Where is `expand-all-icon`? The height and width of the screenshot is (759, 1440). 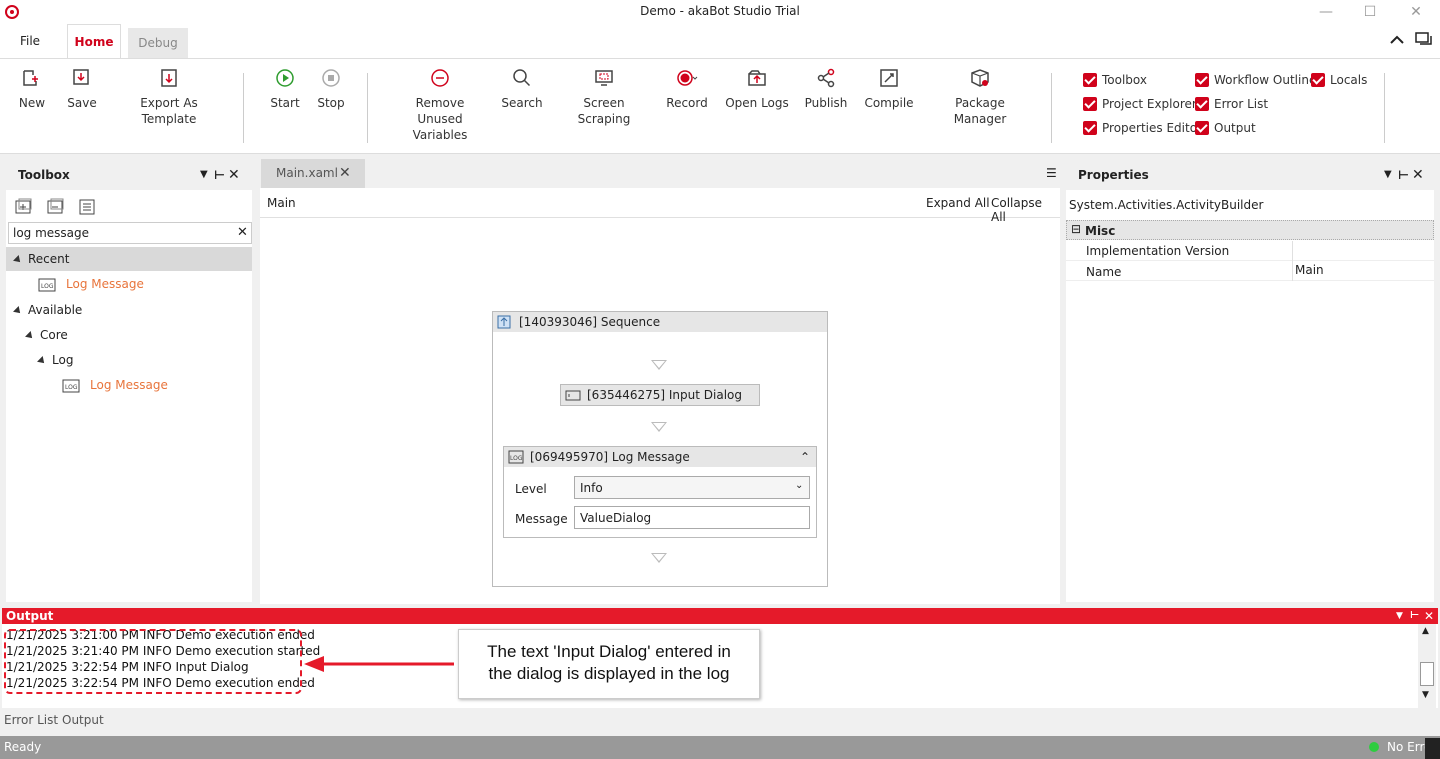 expand-all-icon is located at coordinates (24, 208).